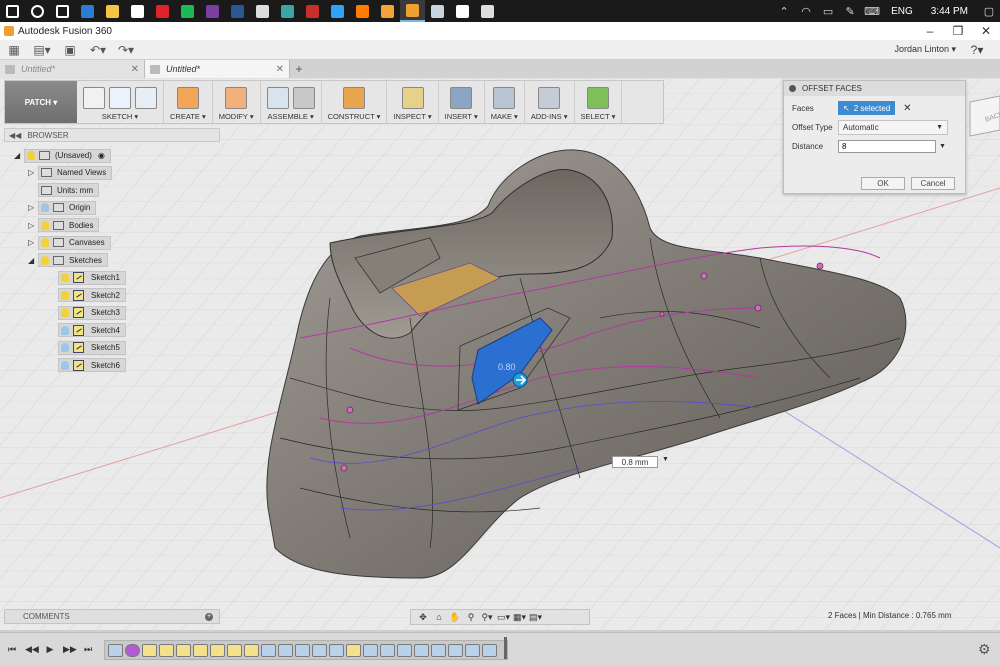 The image size is (1000, 666). What do you see at coordinates (92, 330) in the screenshot?
I see `browser-sketch-4-node: Sketch4` at bounding box center [92, 330].